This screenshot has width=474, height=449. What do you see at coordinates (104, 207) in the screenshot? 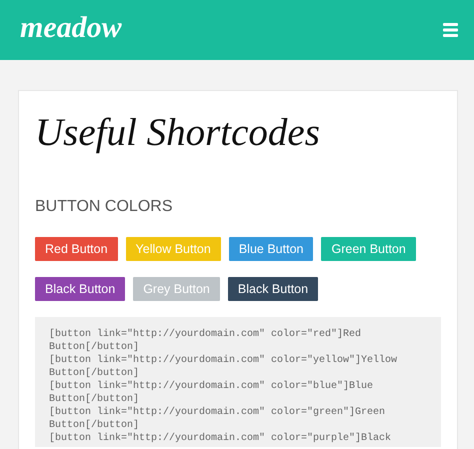
I see `section-heading: BUTTON COLORS` at bounding box center [104, 207].